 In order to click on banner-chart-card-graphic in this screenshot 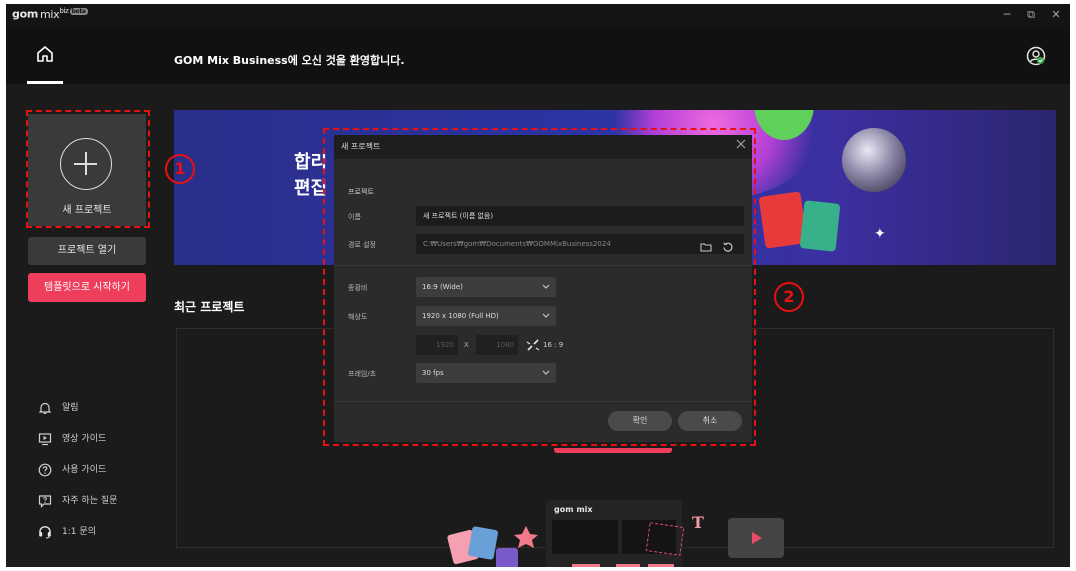, I will do `click(820, 226)`.